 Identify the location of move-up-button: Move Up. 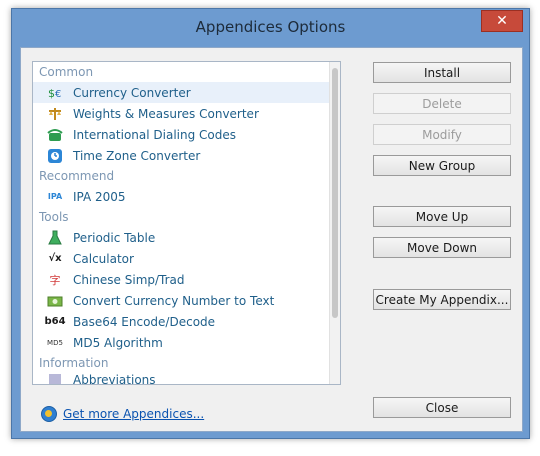
(442, 216).